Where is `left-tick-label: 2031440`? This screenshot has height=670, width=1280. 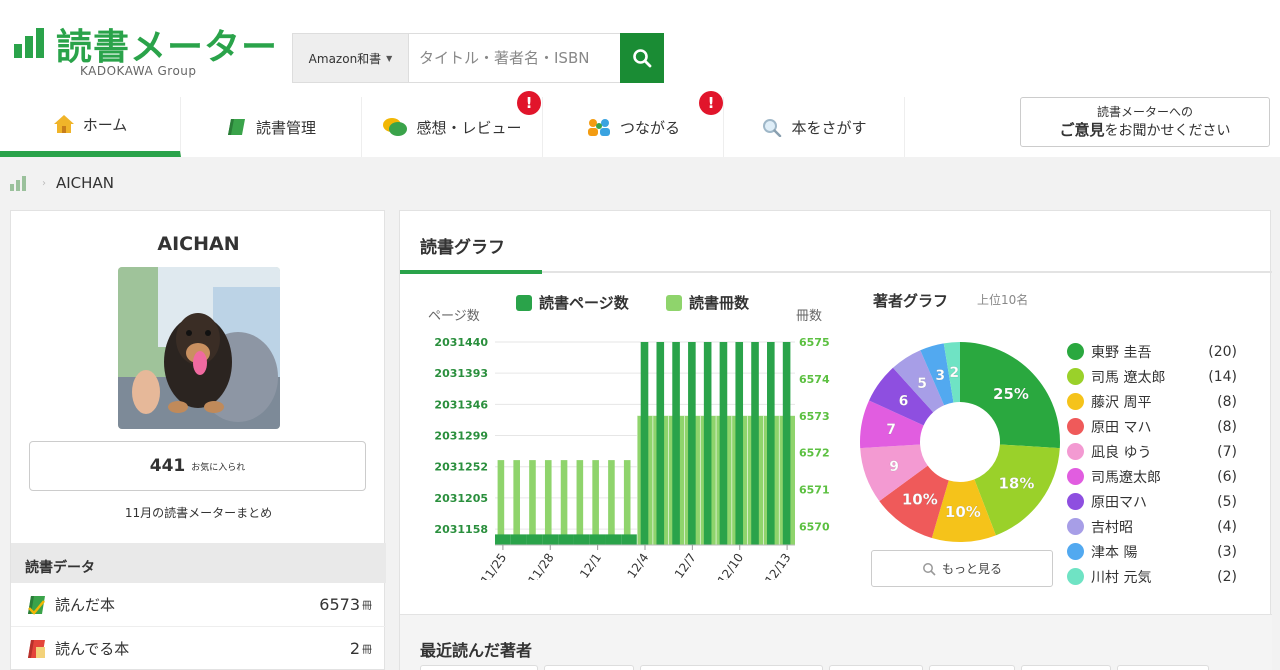 left-tick-label: 2031440 is located at coordinates (461, 342).